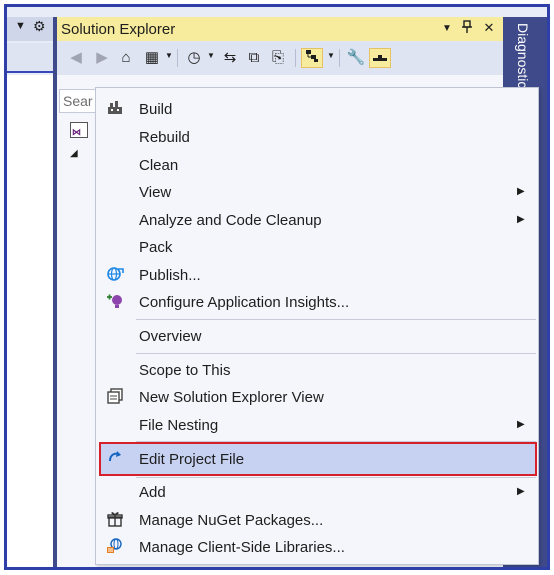  Describe the element at coordinates (317, 425) in the screenshot. I see `menu-item-file-nesting: File Nesting ▶` at that location.